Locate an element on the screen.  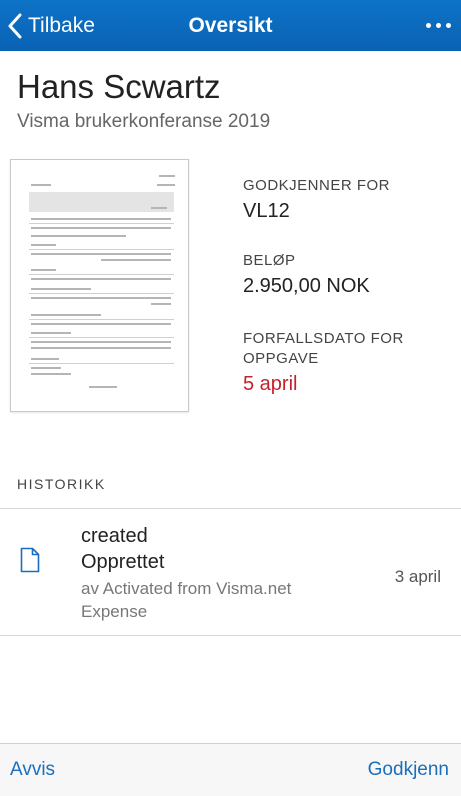
history-status: Opprettet is located at coordinates (123, 562).